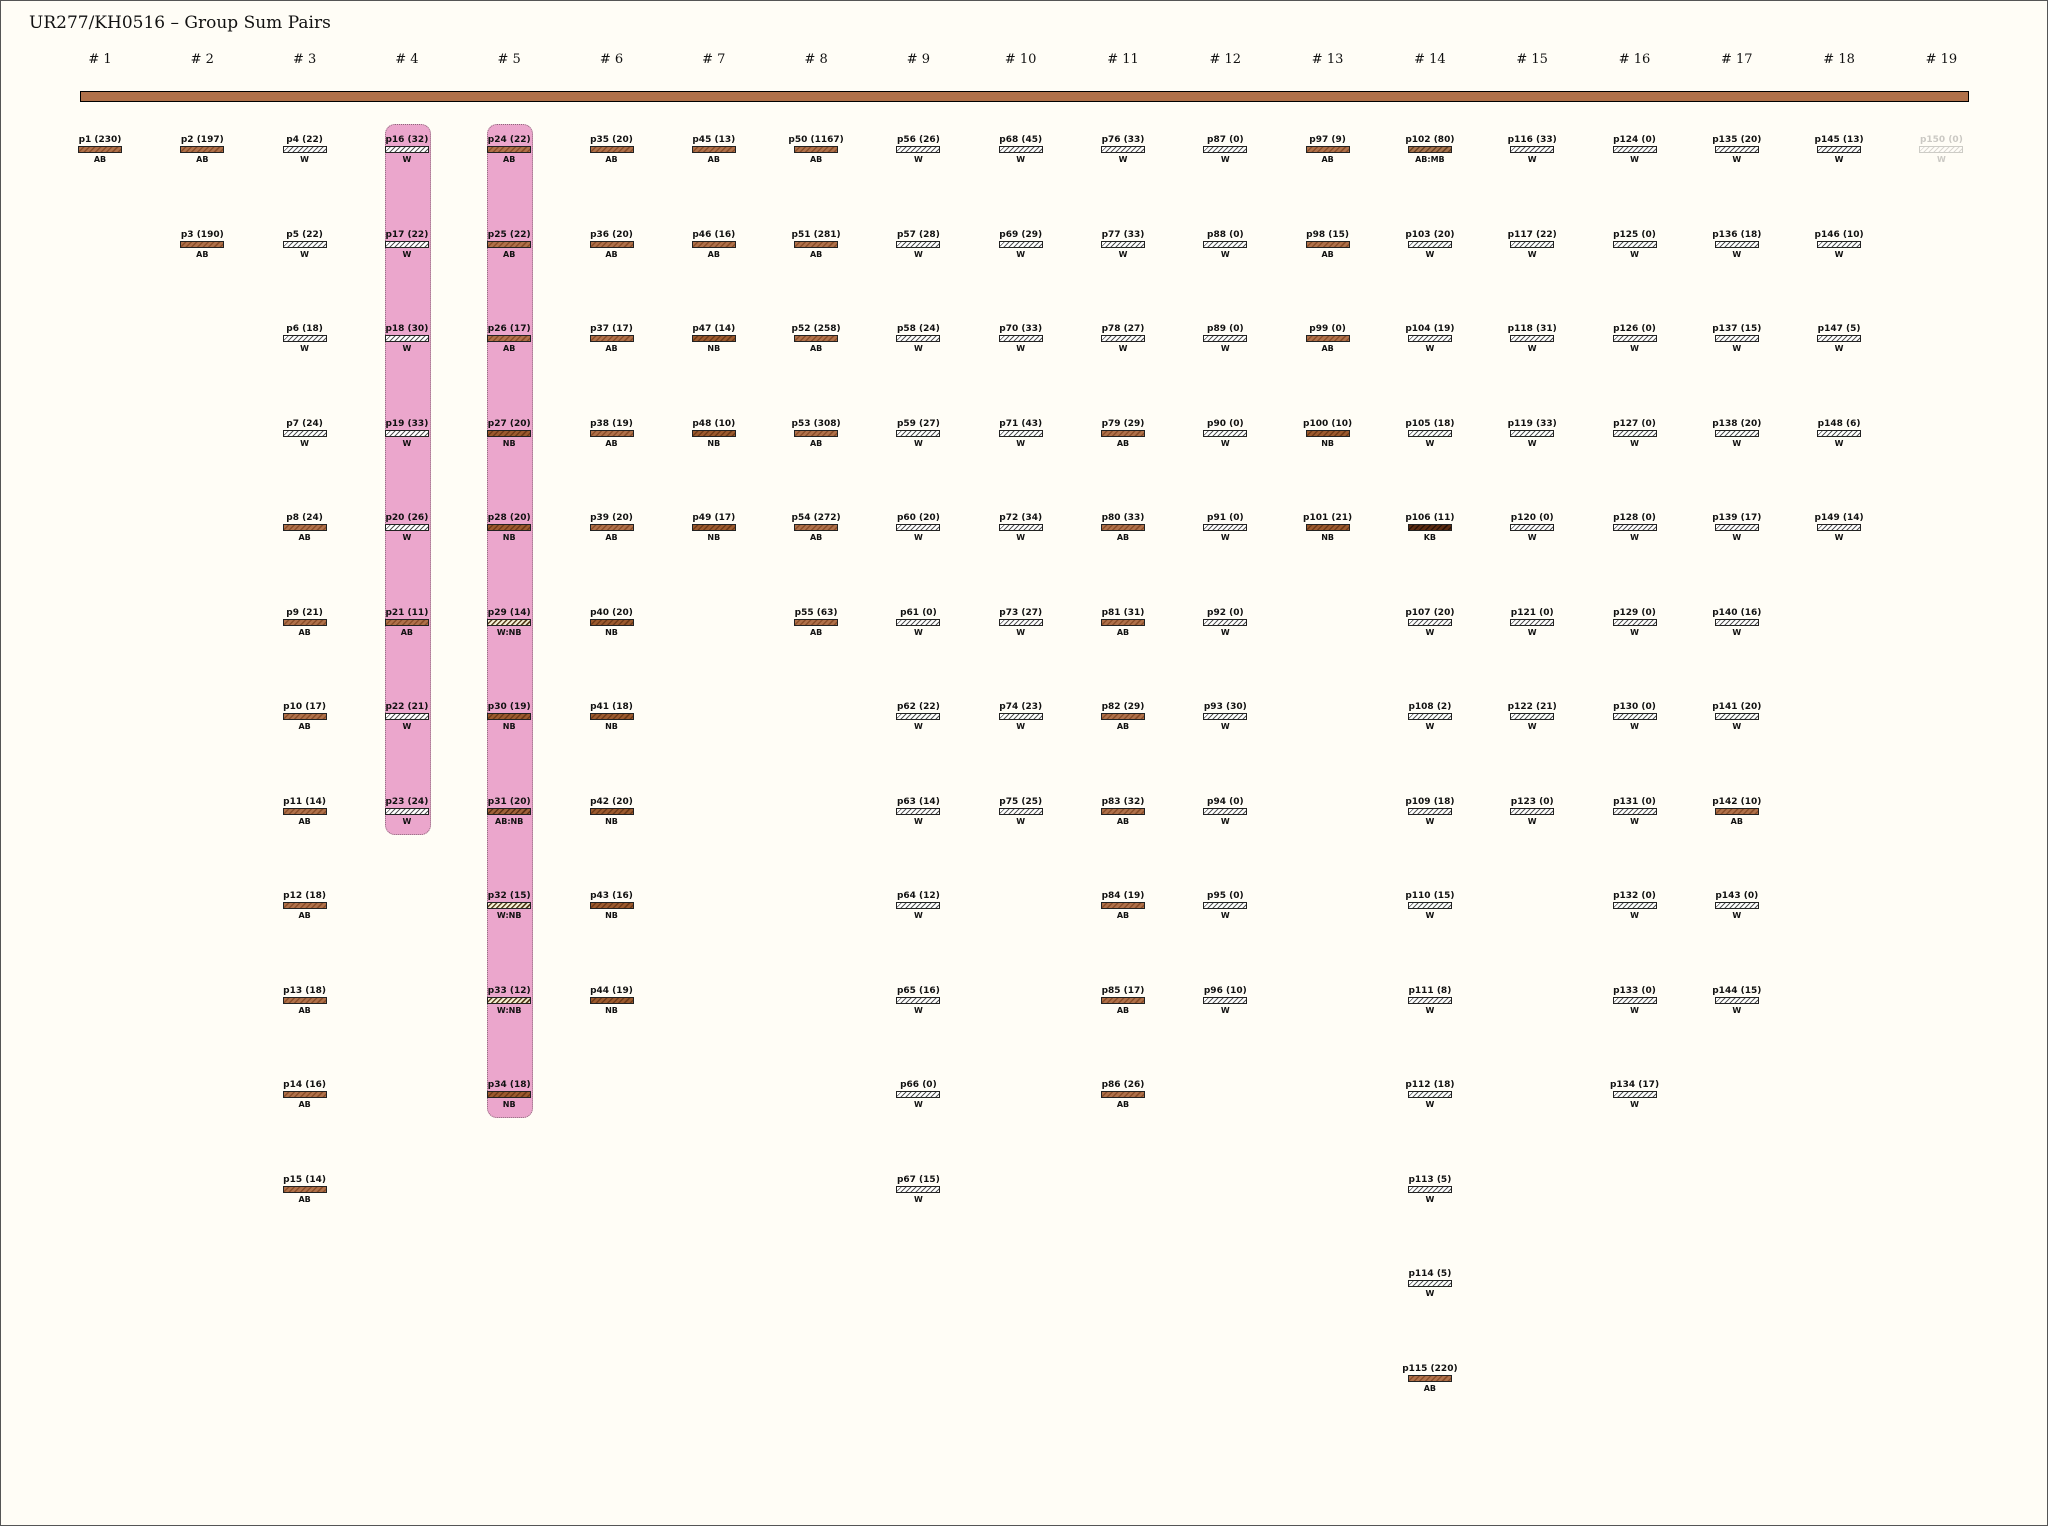  Describe the element at coordinates (611, 234) in the screenshot. I see `pair-label: p36 (20)` at that location.